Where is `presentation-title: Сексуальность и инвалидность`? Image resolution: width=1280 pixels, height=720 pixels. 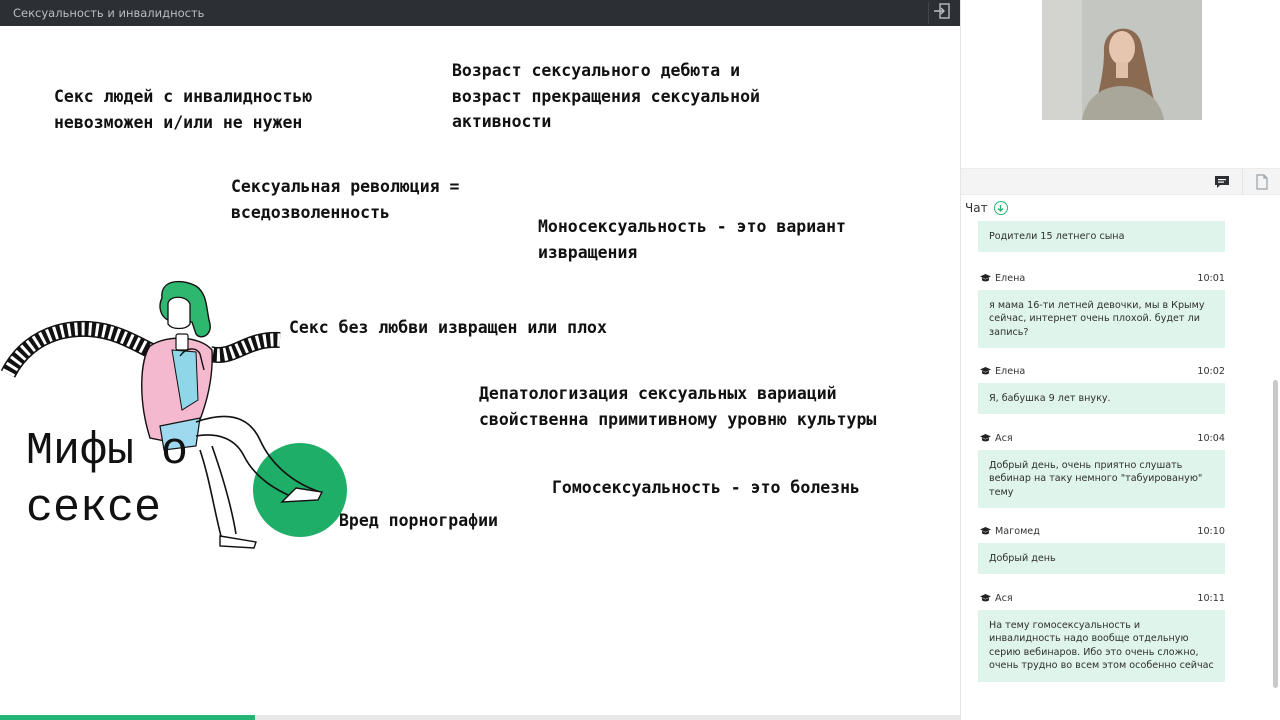
presentation-title: Сексуальность и инвалидность is located at coordinates (109, 13).